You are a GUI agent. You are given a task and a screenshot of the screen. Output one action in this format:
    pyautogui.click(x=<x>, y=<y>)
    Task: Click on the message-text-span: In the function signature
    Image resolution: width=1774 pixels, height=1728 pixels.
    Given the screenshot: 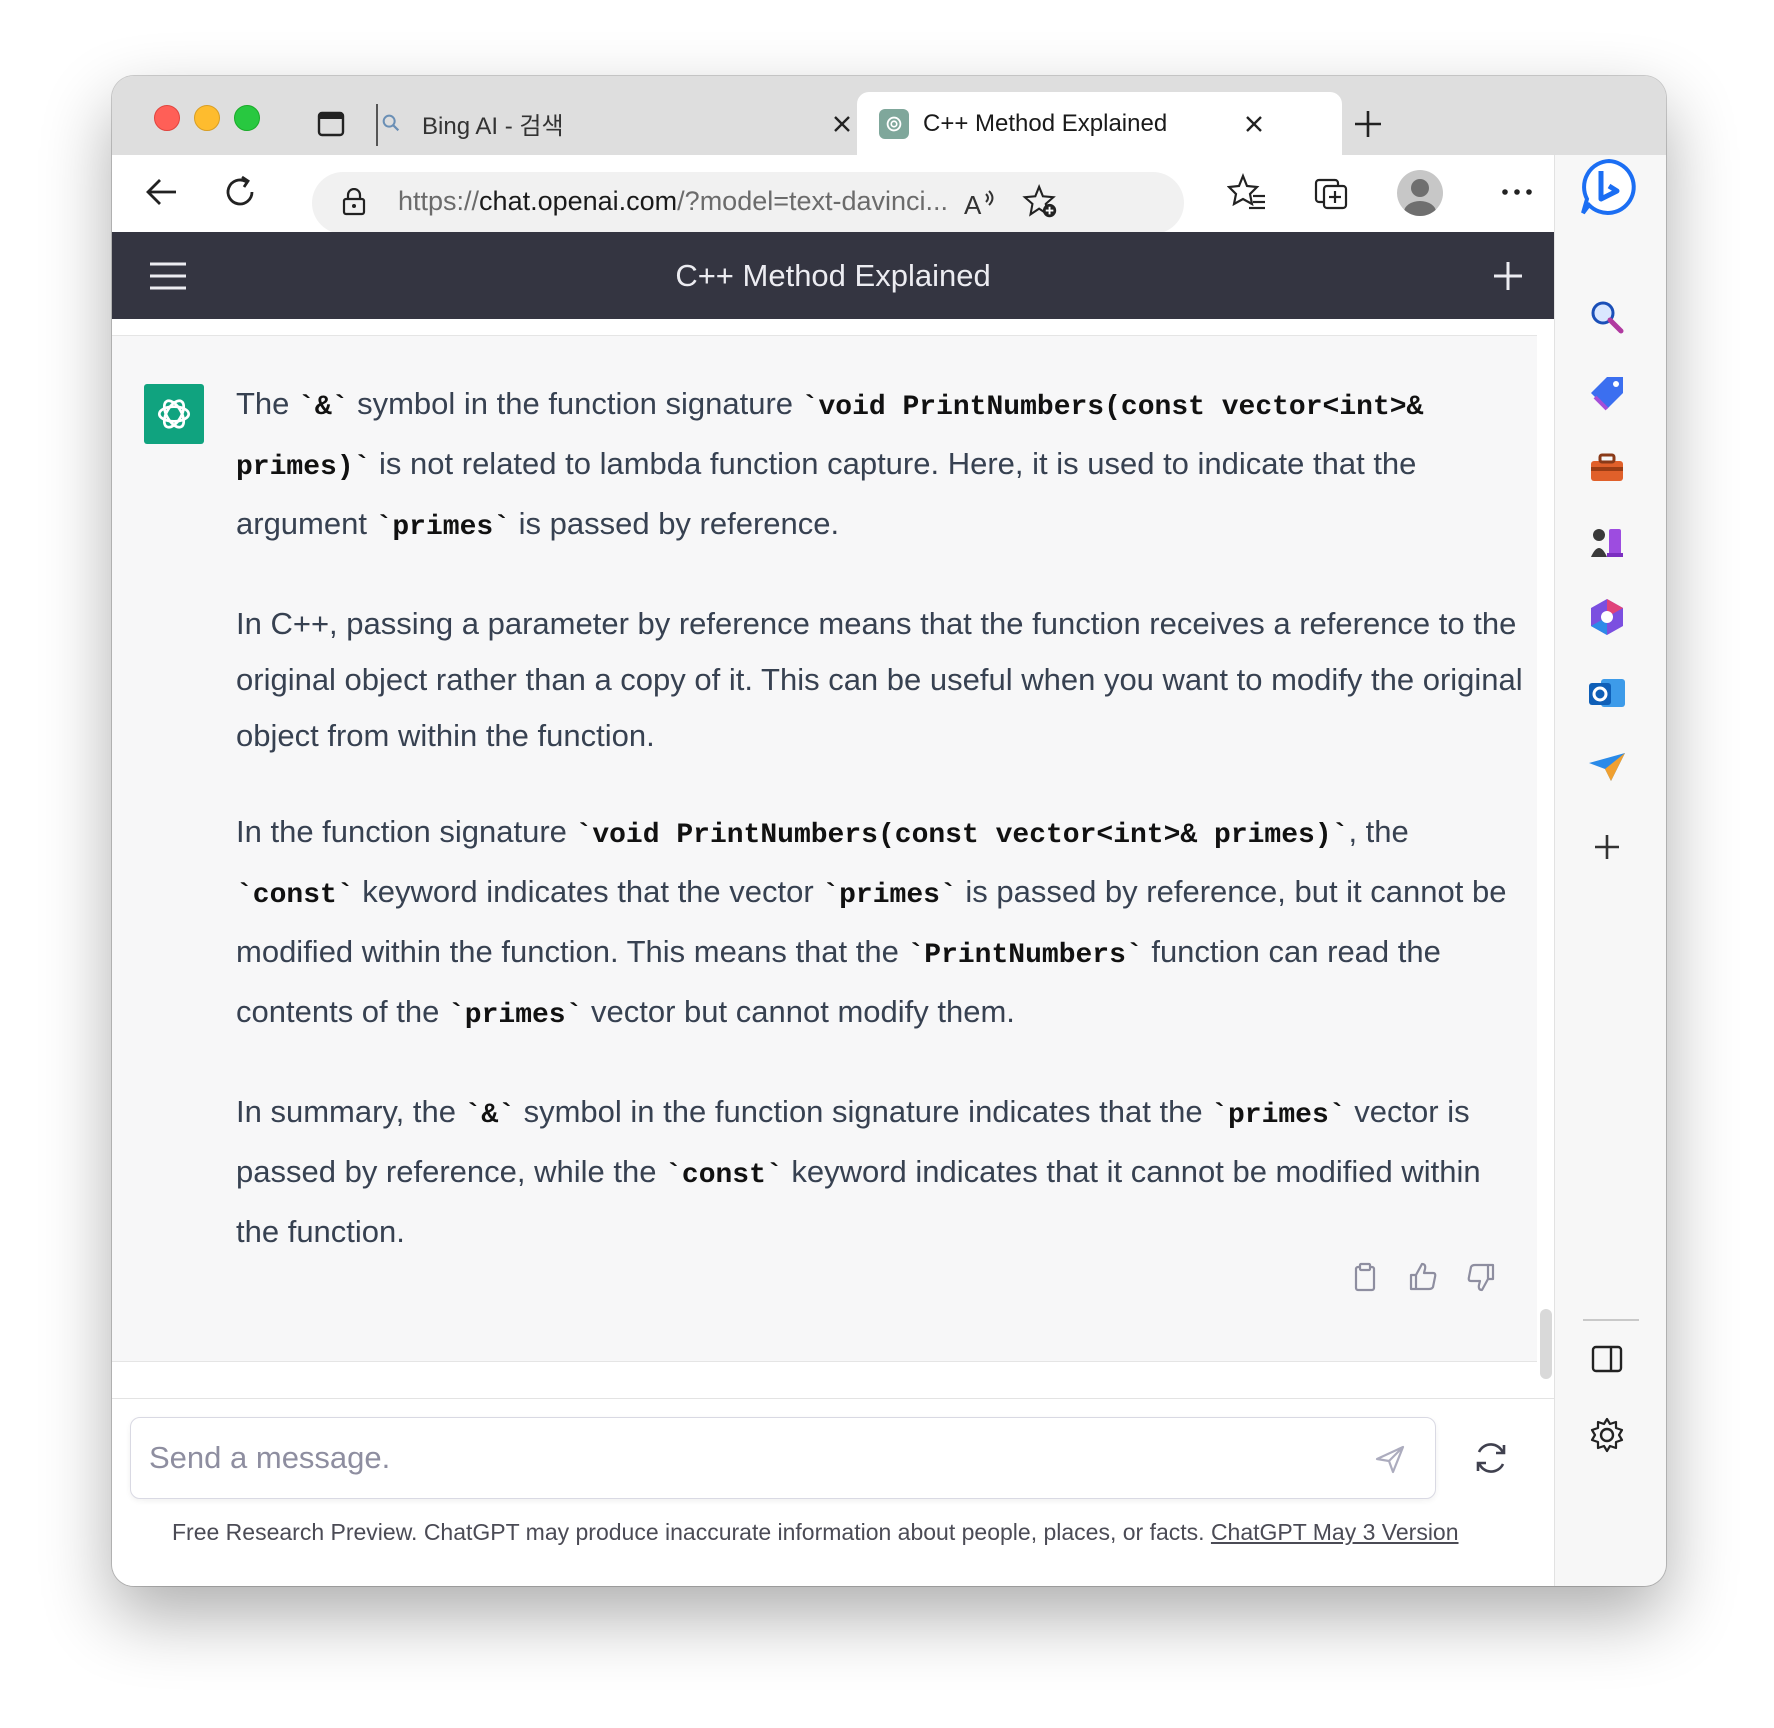 What is the action you would take?
    pyautogui.click(x=406, y=831)
    